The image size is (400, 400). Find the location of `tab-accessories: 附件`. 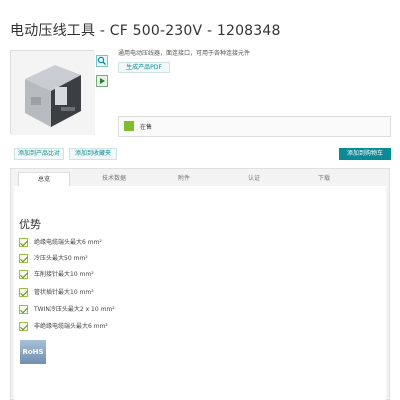

tab-accessories: 附件 is located at coordinates (184, 179).